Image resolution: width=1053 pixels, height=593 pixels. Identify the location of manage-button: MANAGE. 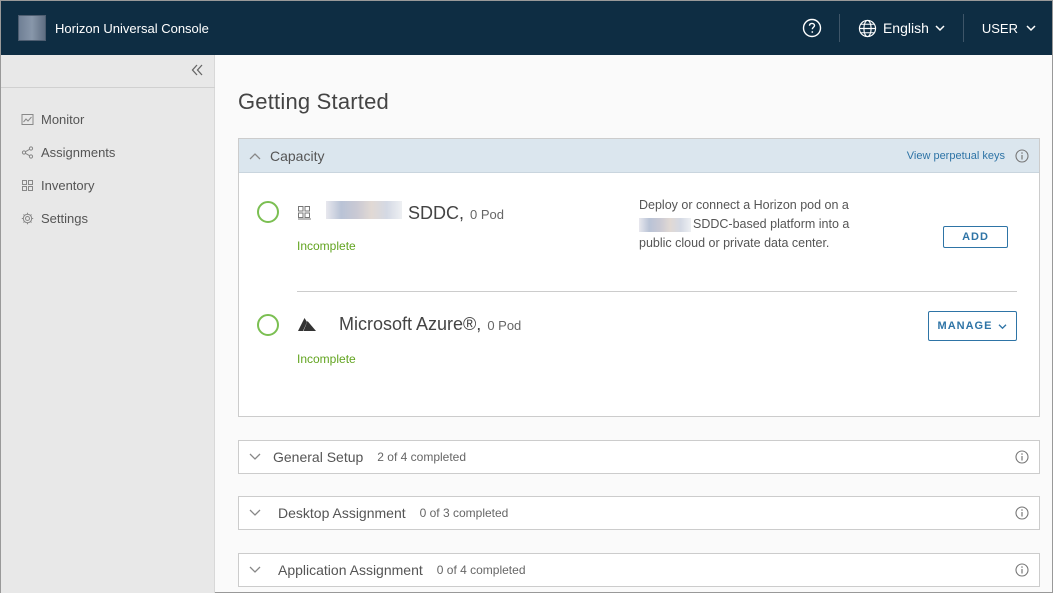
(972, 326).